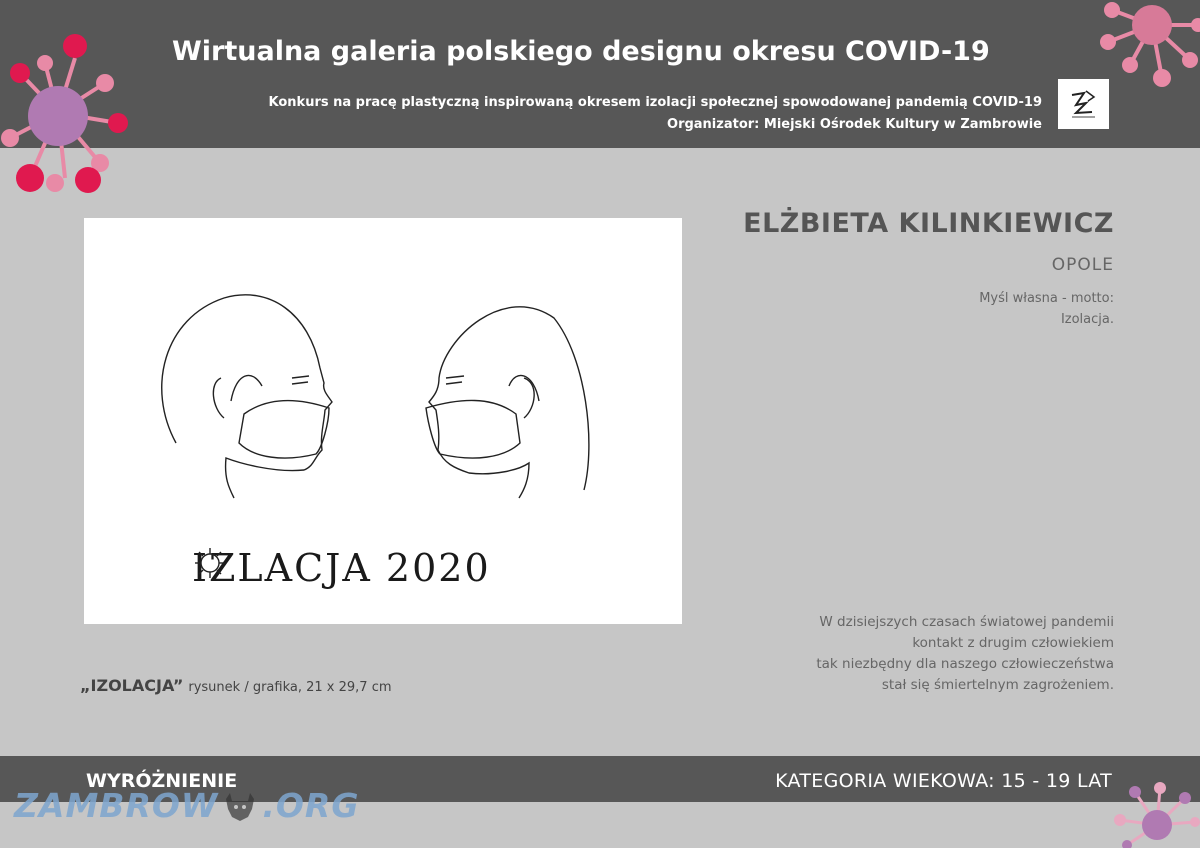 The height and width of the screenshot is (848, 1200). What do you see at coordinates (1157, 815) in the screenshot?
I see `virus-icon-bottom-right` at bounding box center [1157, 815].